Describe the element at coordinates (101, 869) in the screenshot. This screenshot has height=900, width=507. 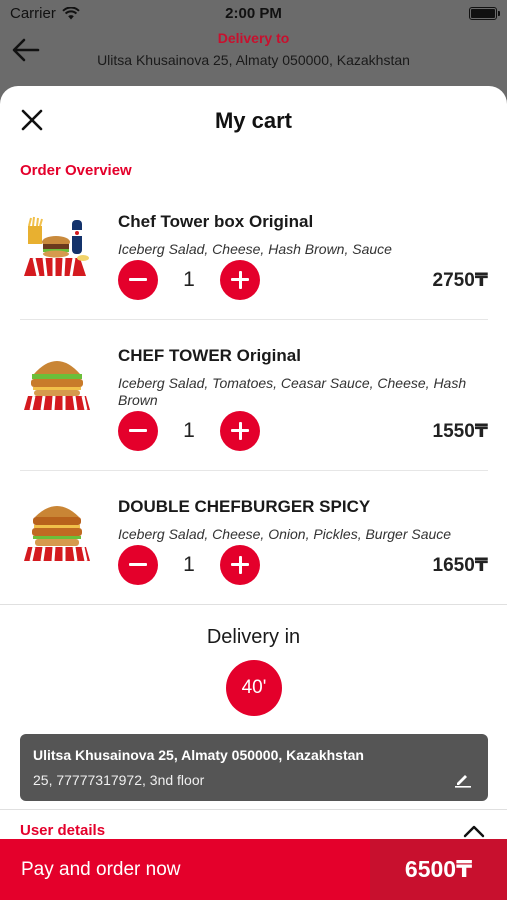
I see `pay-button-label: Pay and order now` at that location.